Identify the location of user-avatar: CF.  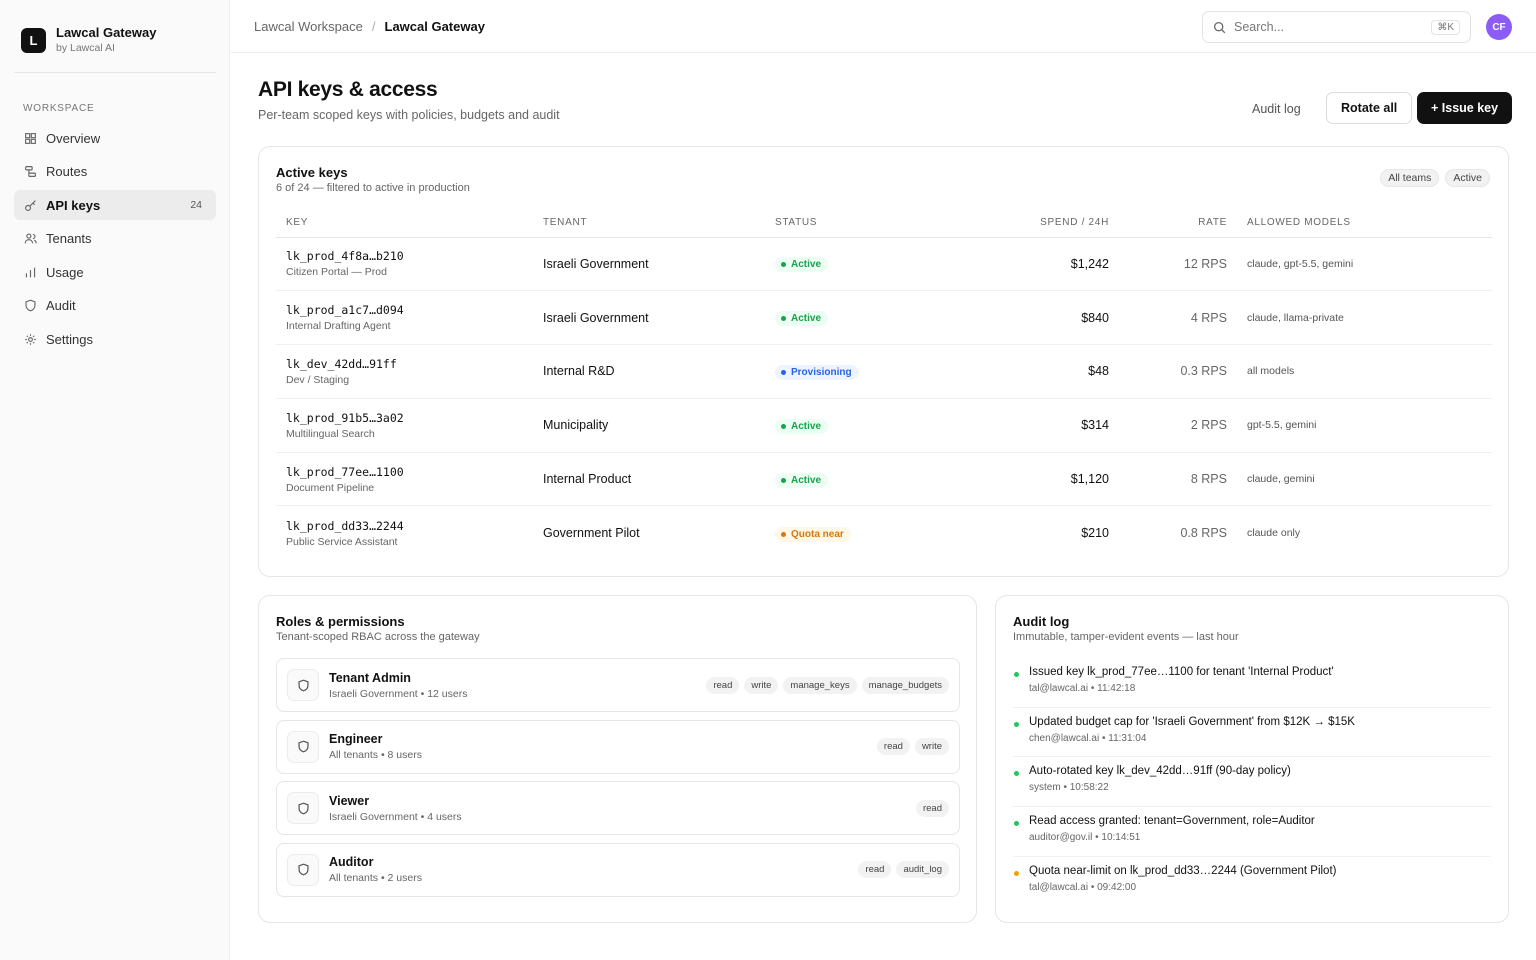
(1499, 27).